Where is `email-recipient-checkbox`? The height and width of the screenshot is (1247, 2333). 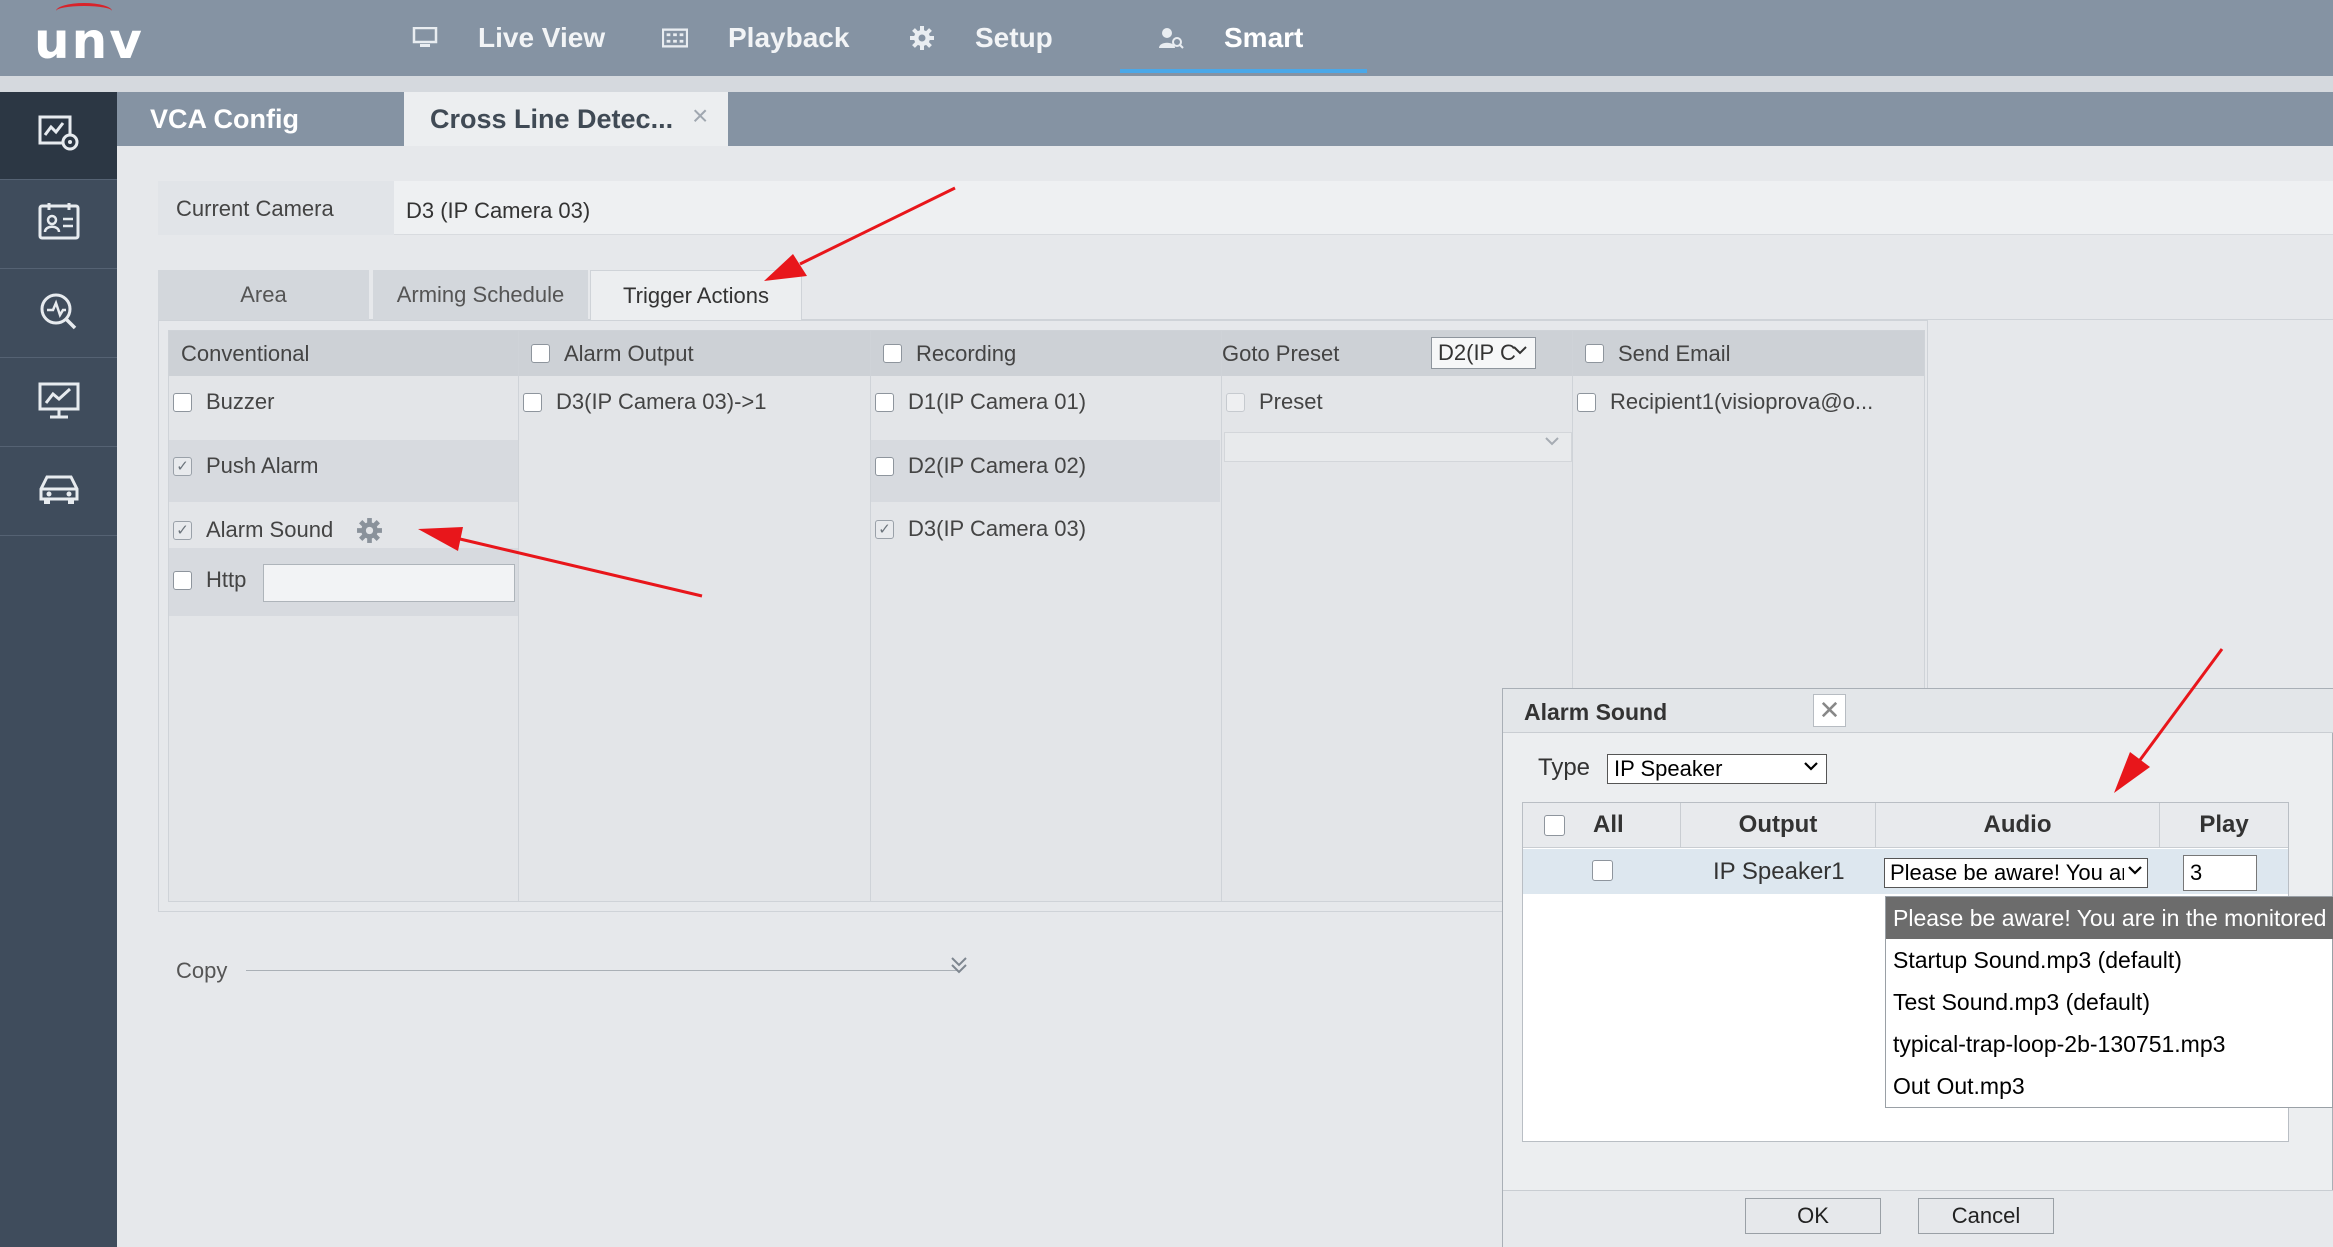
email-recipient-checkbox is located at coordinates (1586, 402).